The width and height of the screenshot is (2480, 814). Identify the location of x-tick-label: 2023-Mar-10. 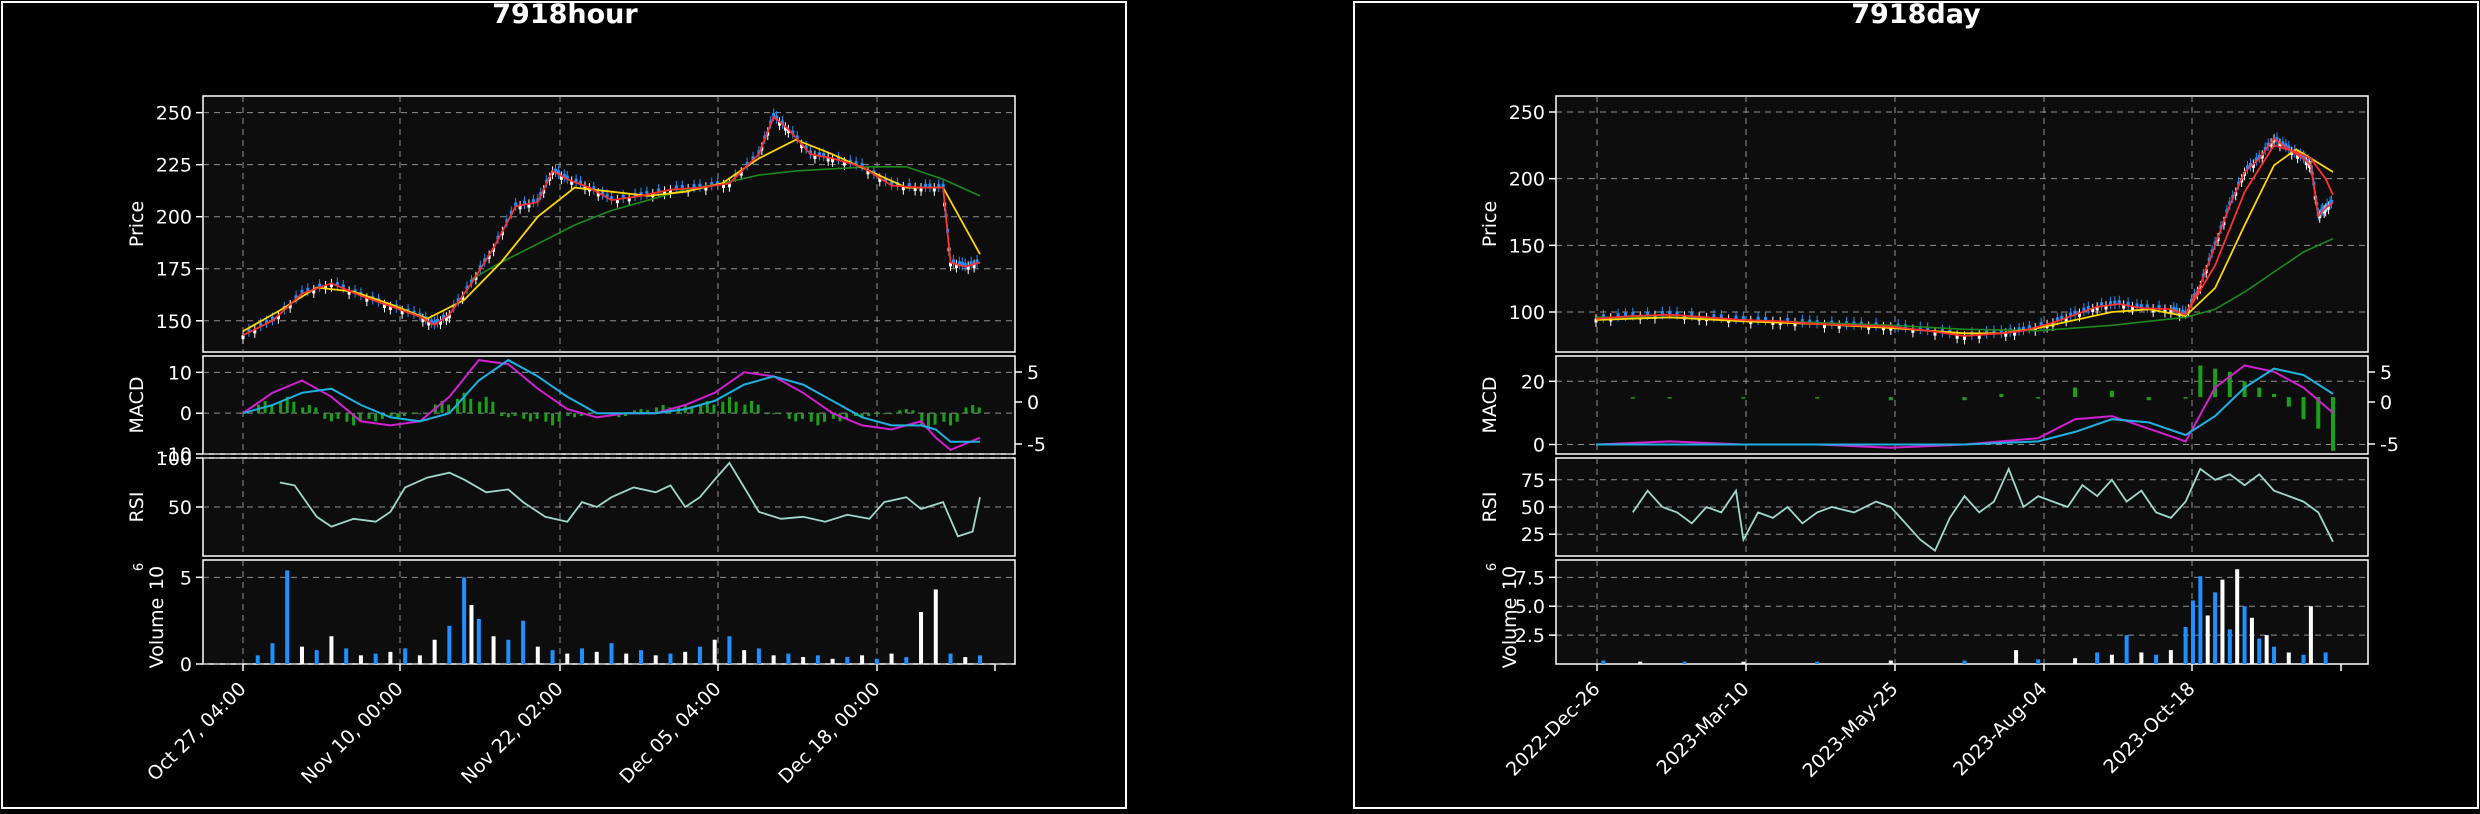
(1703, 728).